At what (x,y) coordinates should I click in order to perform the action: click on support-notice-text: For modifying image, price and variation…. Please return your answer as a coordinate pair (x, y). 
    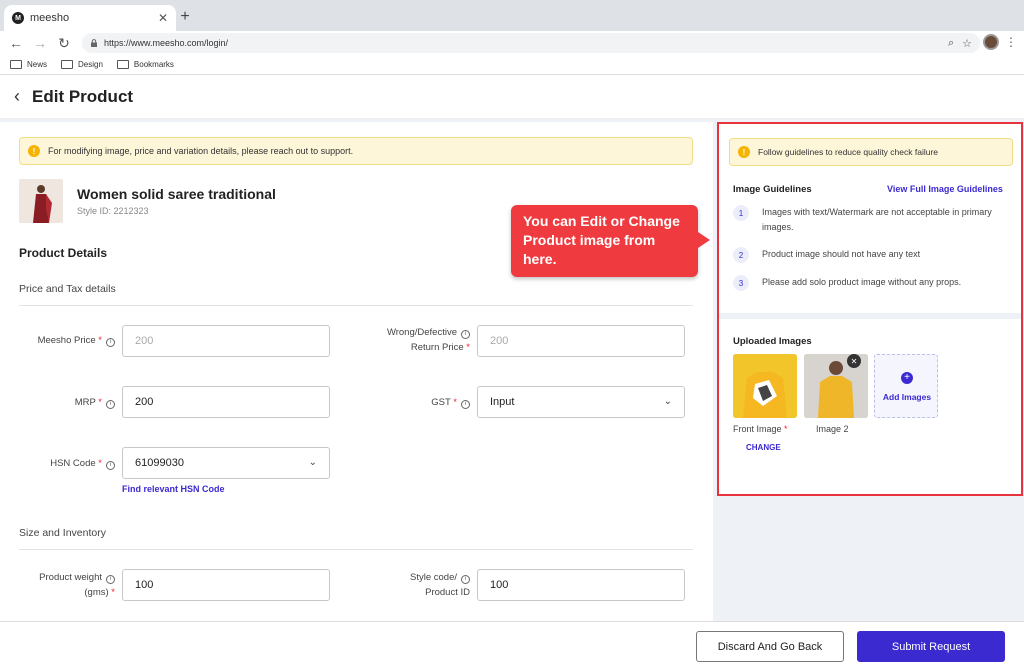
    Looking at the image, I should click on (201, 151).